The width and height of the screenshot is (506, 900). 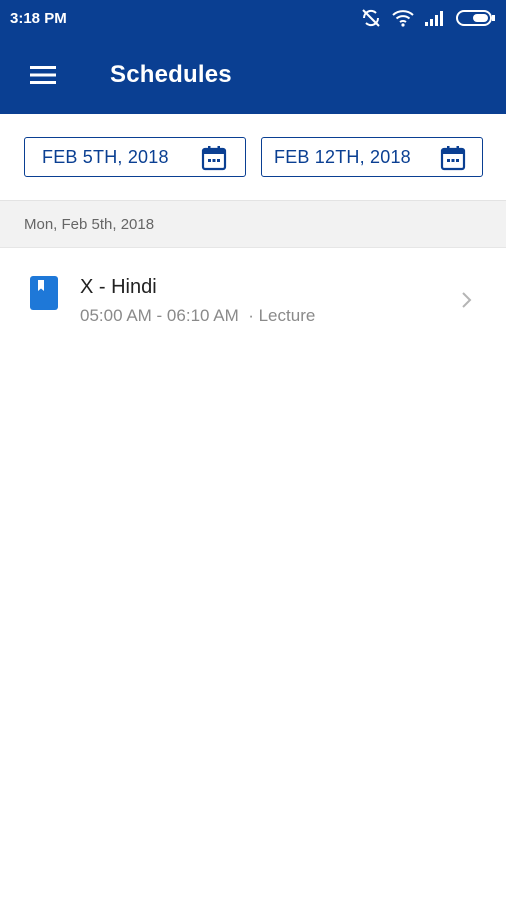 What do you see at coordinates (118, 287) in the screenshot?
I see `schedule-title: X - Hindi` at bounding box center [118, 287].